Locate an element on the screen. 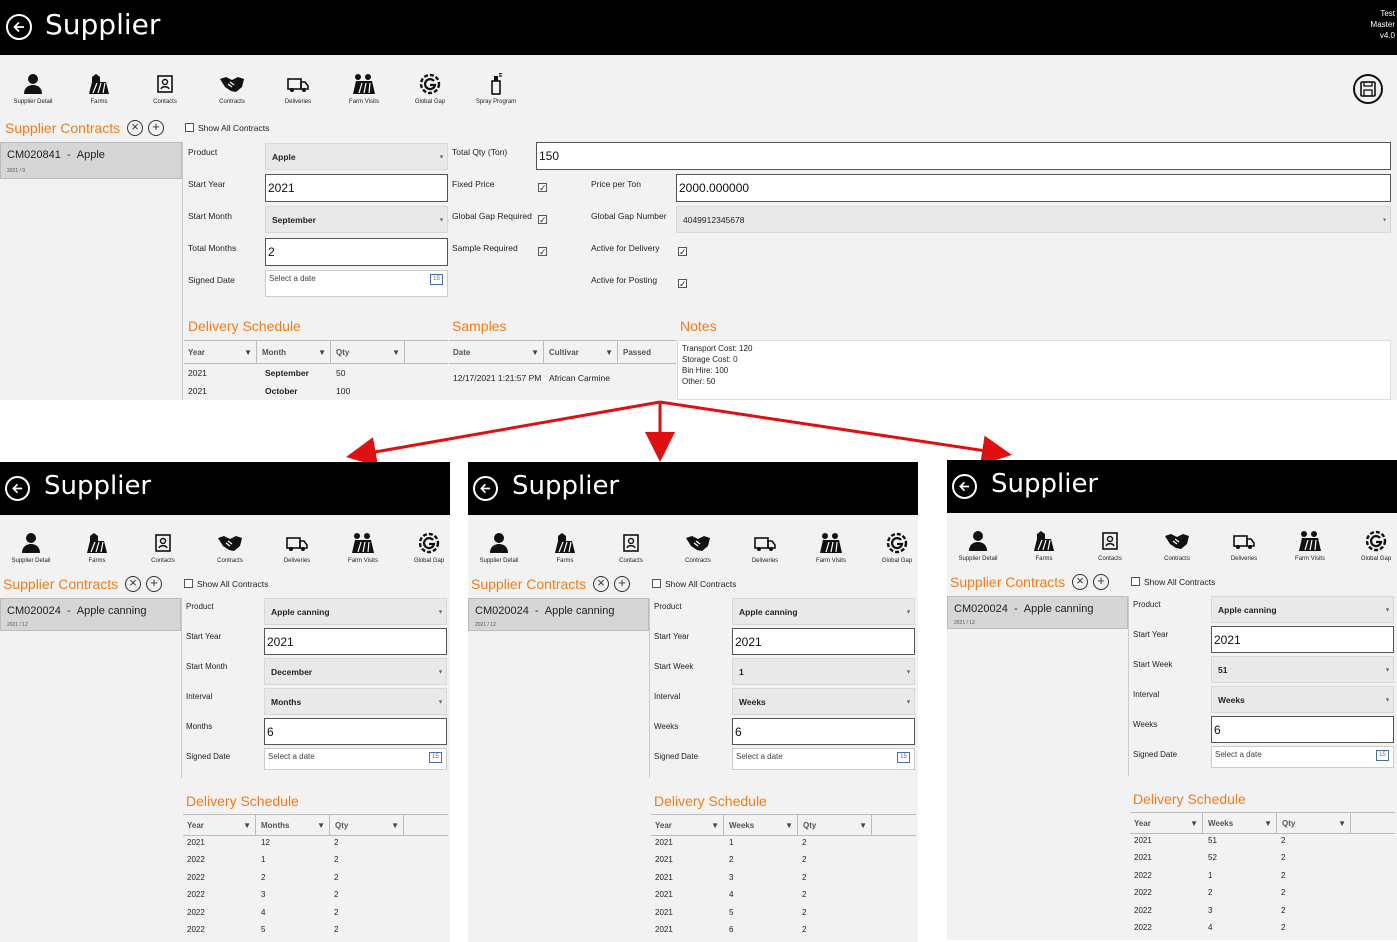  global-gap-number-combo: 4049912345678 ▾ is located at coordinates (1033, 219).